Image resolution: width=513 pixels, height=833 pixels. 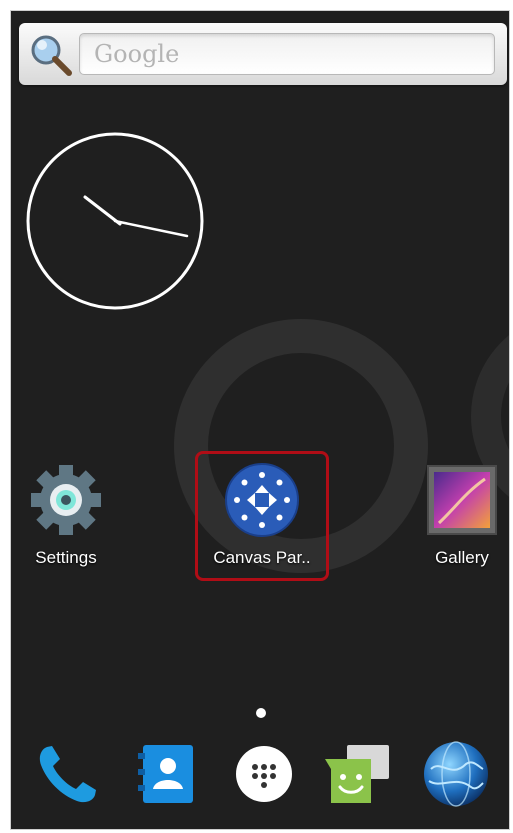 I want to click on contacts-icon, so click(x=168, y=774).